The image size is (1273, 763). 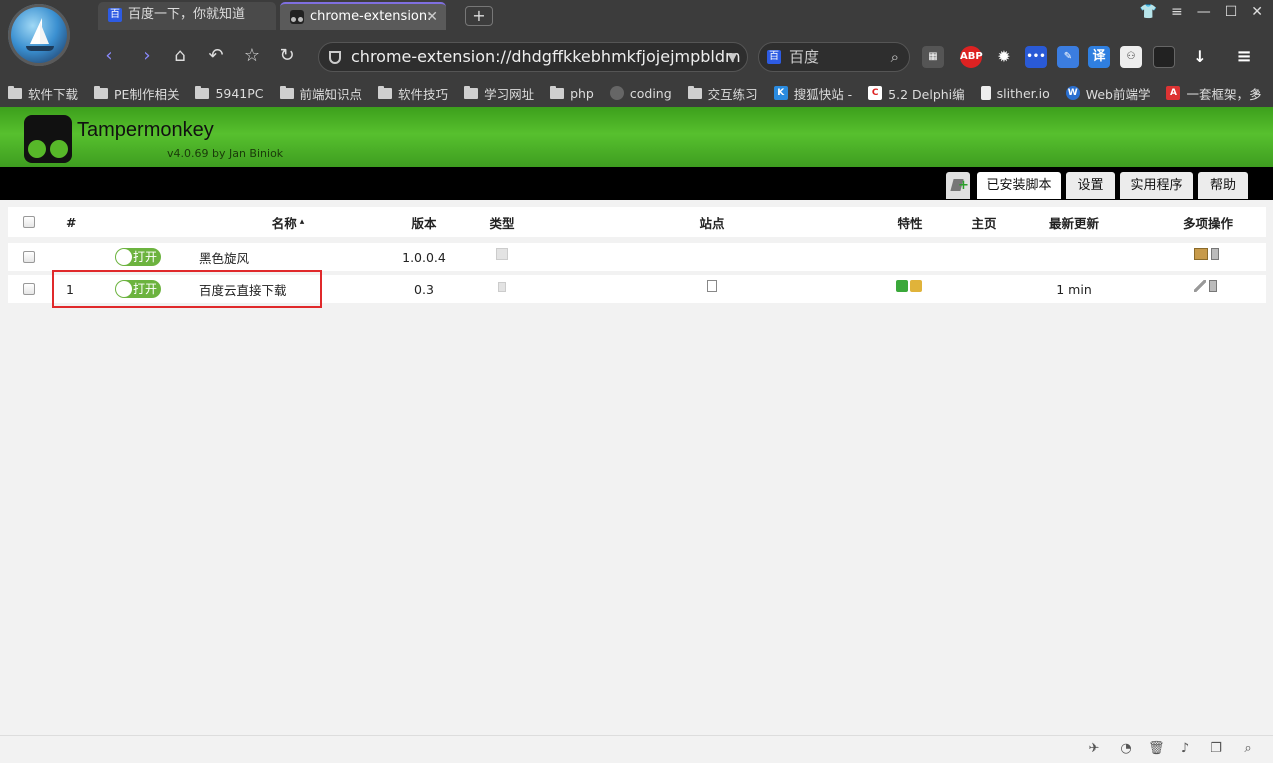 I want to click on tab-installed-scripts: 已安装脚本, so click(x=1019, y=185).